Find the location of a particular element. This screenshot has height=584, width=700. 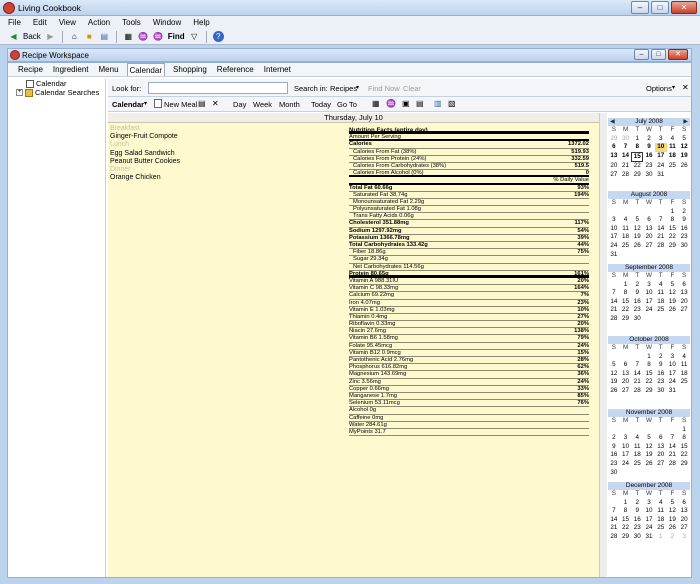

calendar-day: 14 is located at coordinates (661, 229).